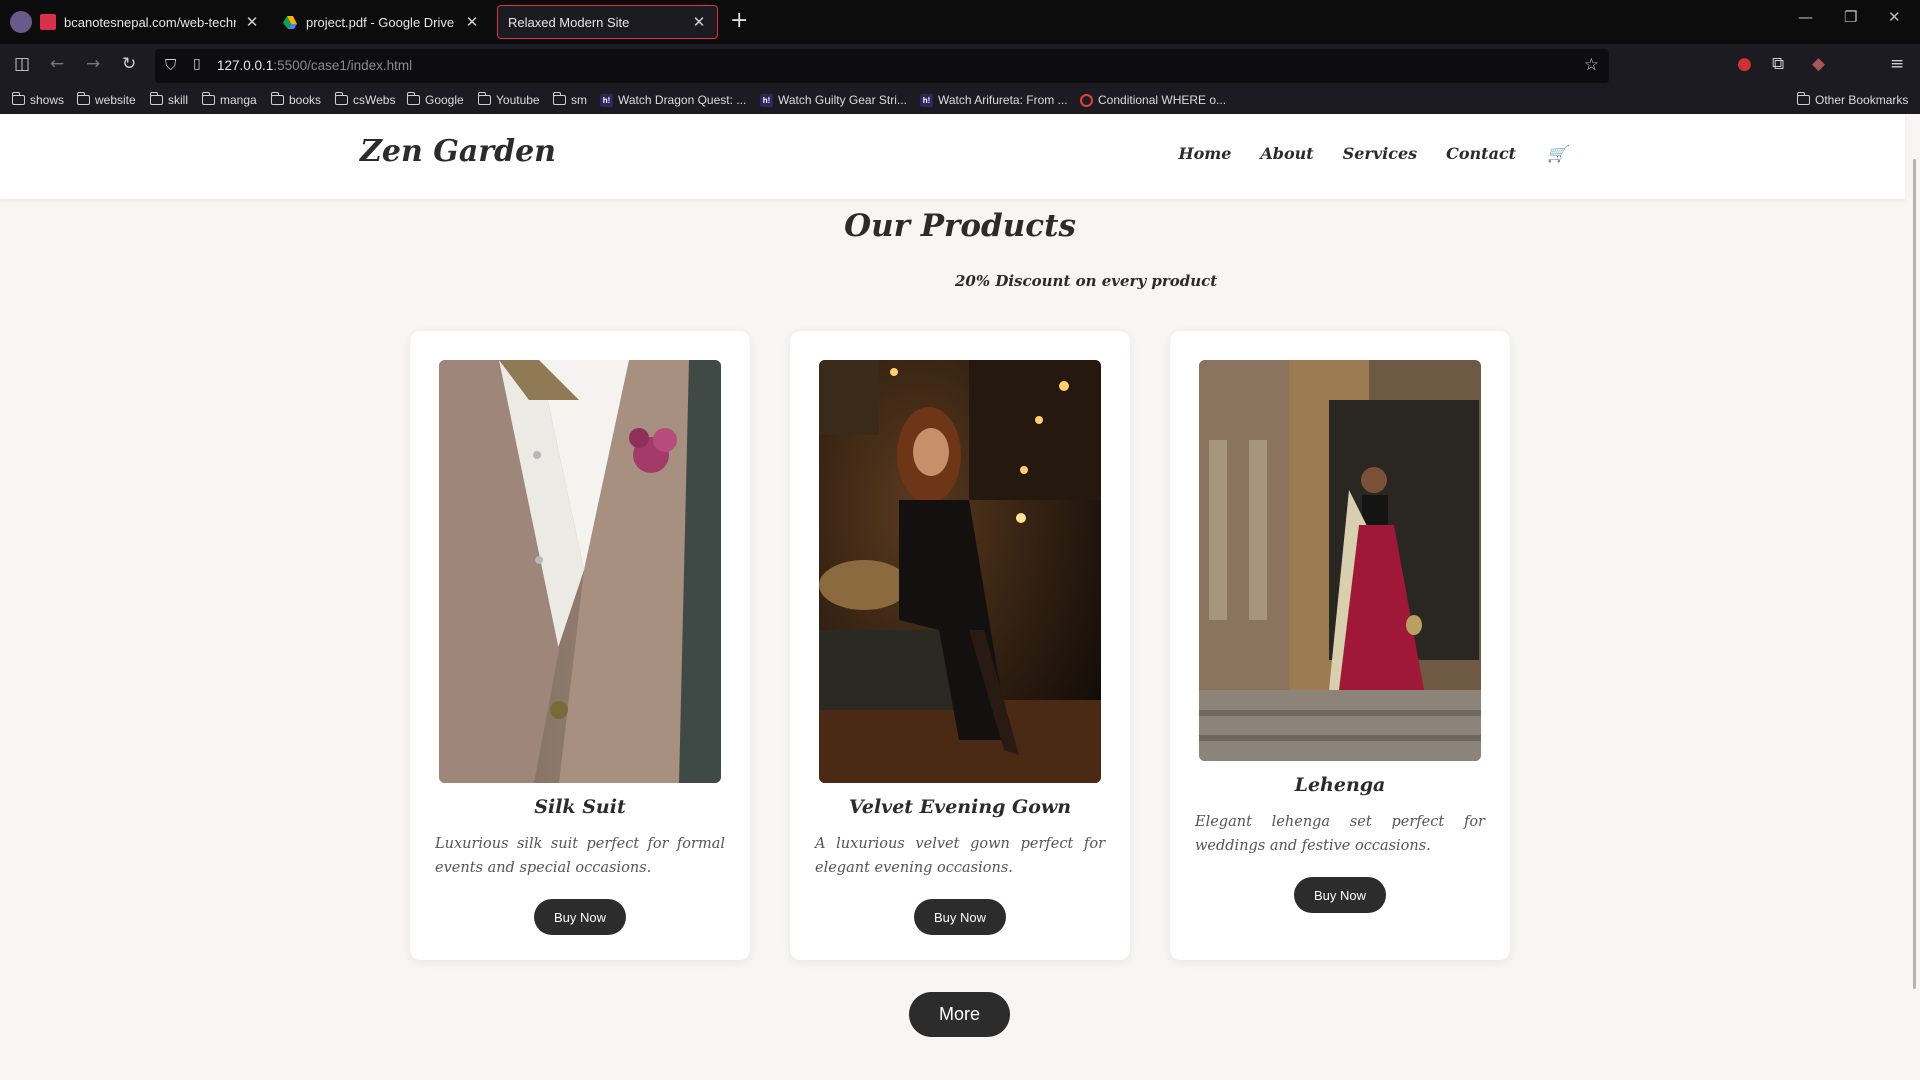 This screenshot has height=1080, width=1920. Describe the element at coordinates (93, 64) in the screenshot. I see `forward-icon: →` at that location.